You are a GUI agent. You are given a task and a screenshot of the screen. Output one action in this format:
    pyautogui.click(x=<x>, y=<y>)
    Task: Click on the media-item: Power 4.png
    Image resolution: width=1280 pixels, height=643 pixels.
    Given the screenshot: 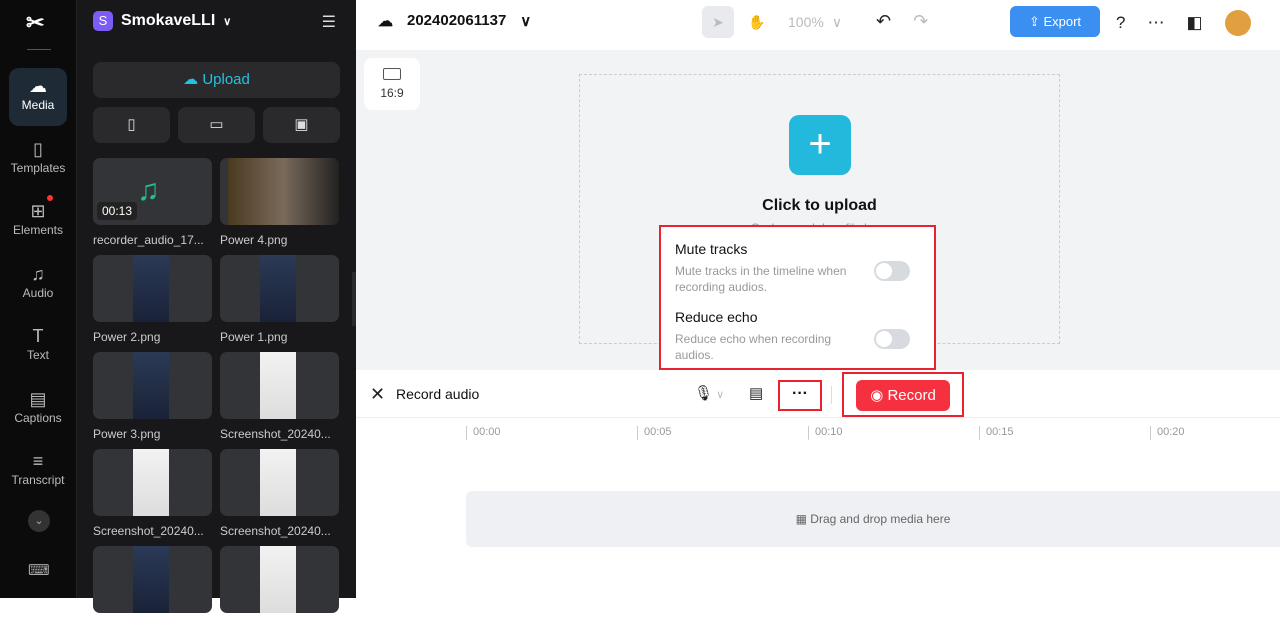 What is the action you would take?
    pyautogui.click(x=279, y=206)
    